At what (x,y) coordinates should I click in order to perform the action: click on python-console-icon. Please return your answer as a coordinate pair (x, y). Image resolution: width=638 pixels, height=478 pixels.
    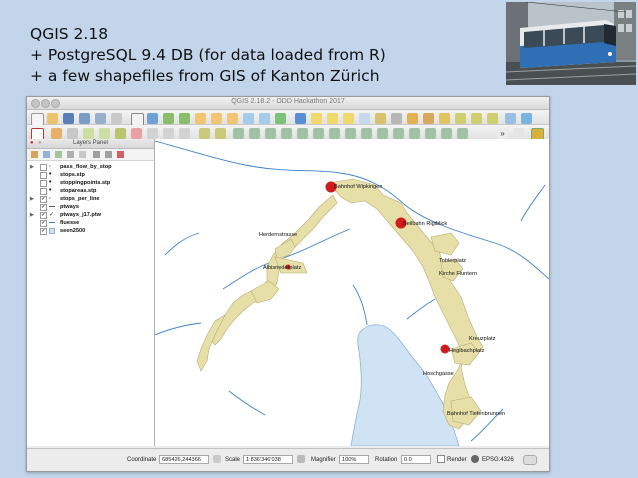
    Looking at the image, I should click on (518, 133).